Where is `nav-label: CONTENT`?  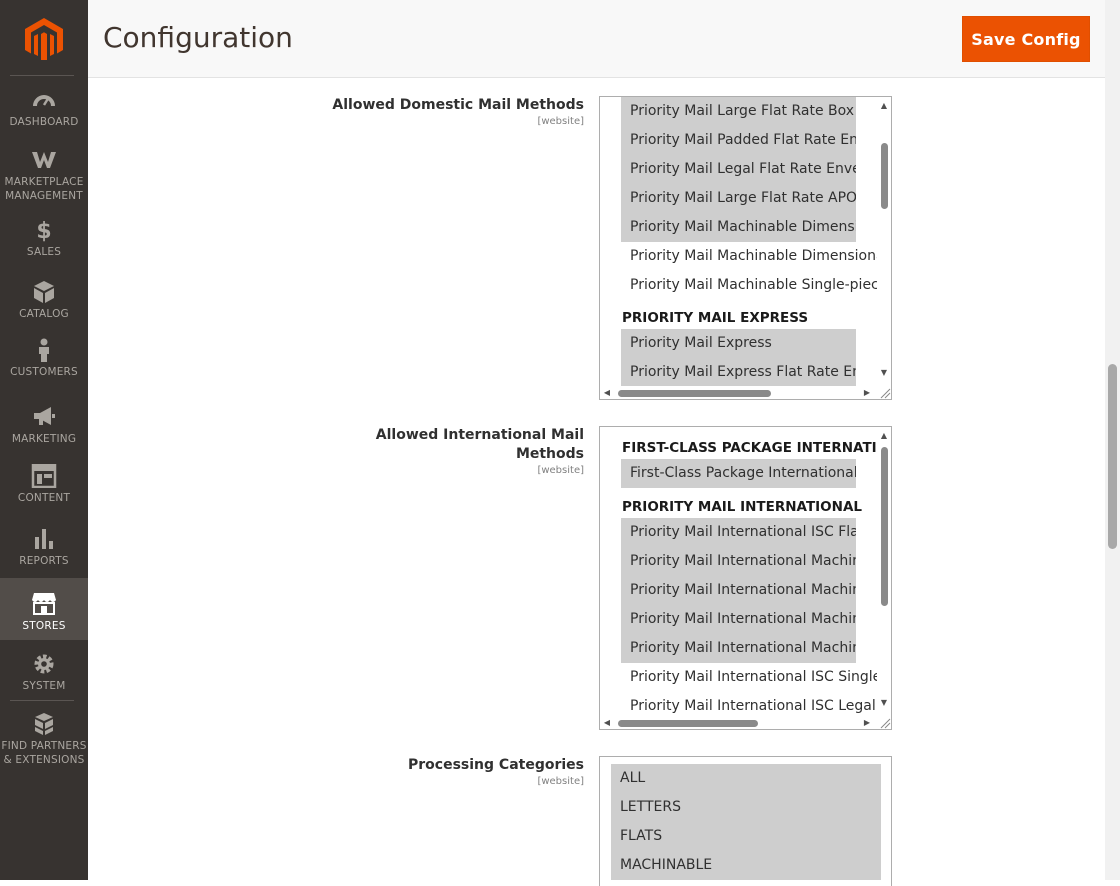 nav-label: CONTENT is located at coordinates (44, 498).